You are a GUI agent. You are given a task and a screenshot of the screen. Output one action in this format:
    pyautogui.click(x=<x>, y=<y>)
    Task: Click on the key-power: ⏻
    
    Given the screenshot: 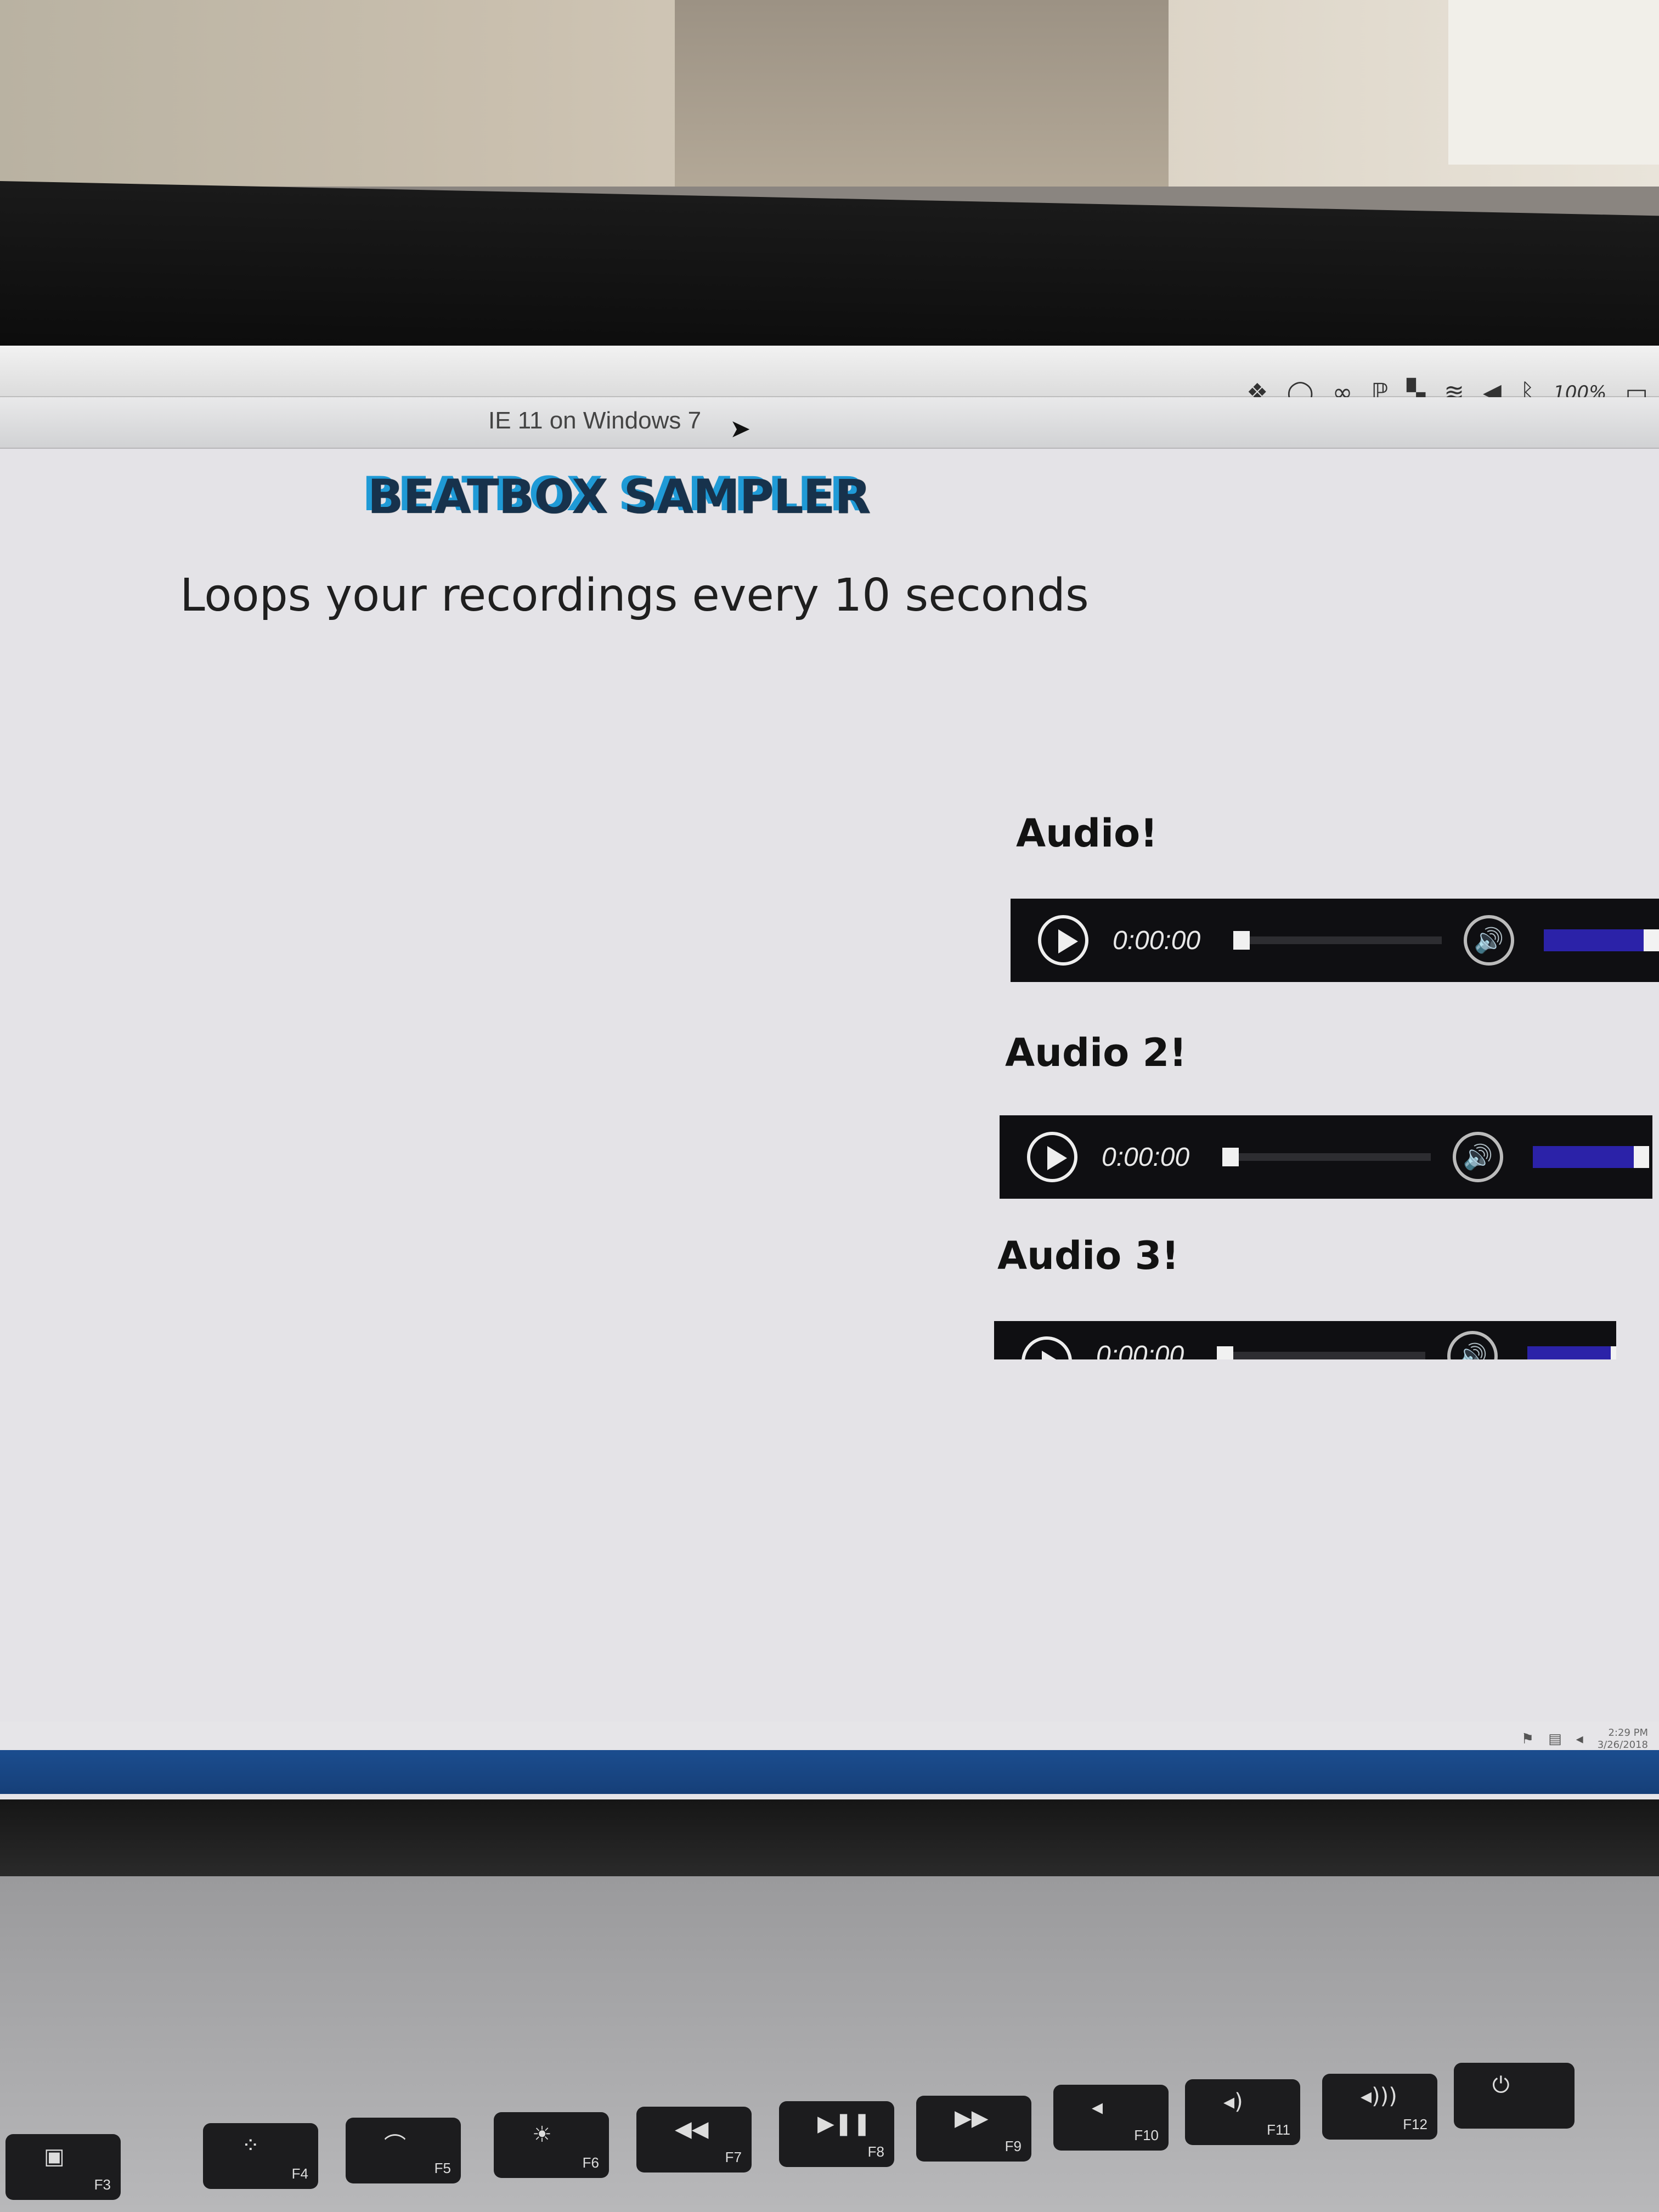 What is the action you would take?
    pyautogui.click(x=1514, y=2096)
    